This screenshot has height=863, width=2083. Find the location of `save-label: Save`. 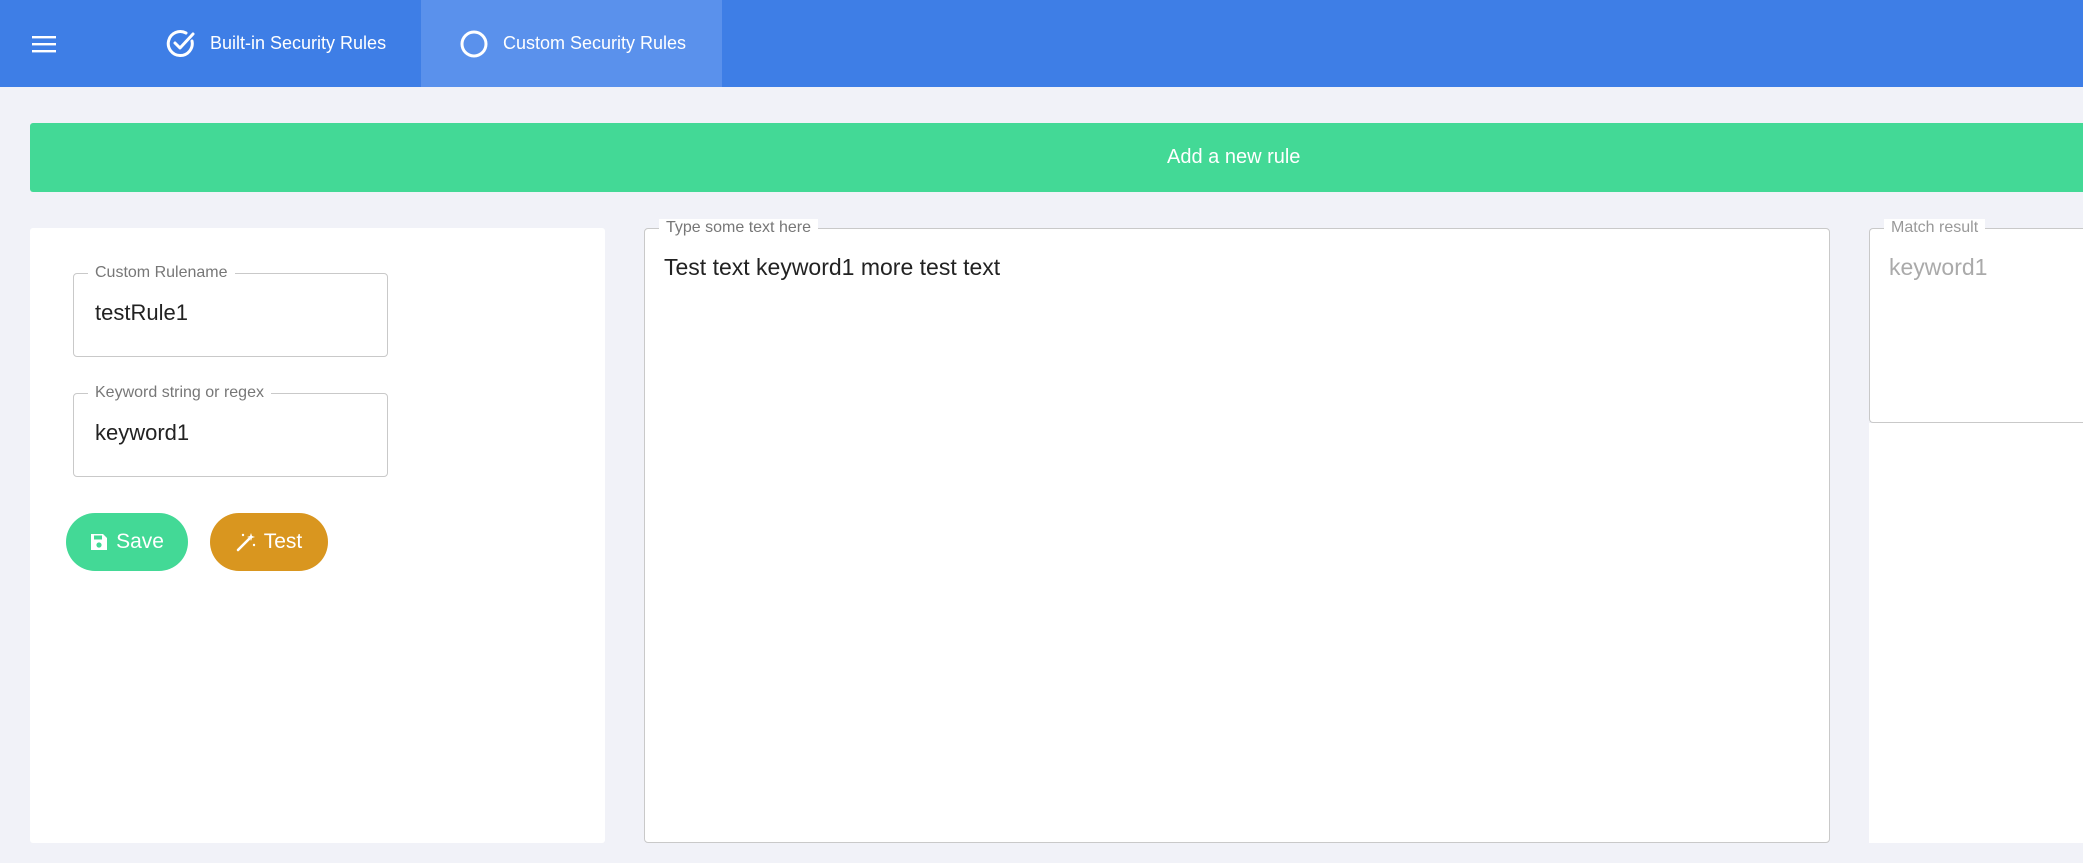

save-label: Save is located at coordinates (140, 541).